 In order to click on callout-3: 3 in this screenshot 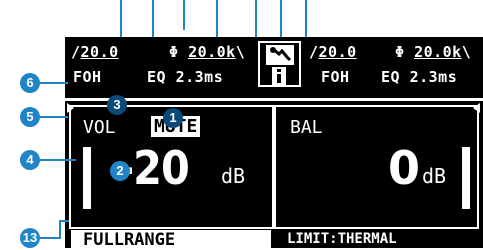, I will do `click(117, 105)`.